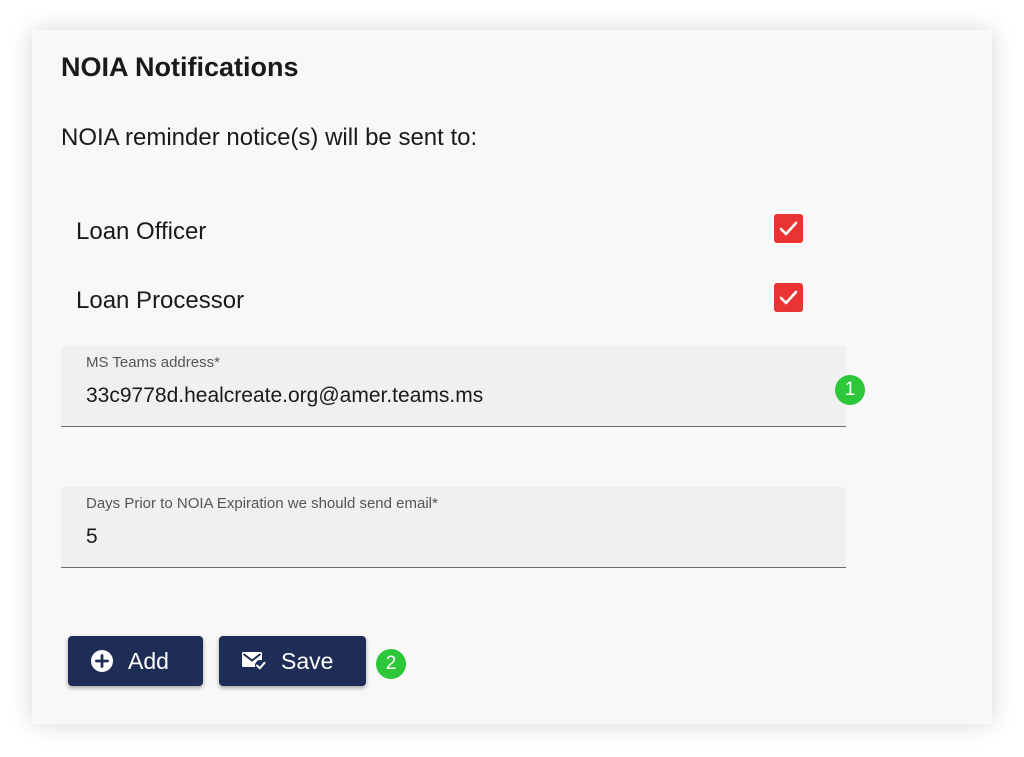 The height and width of the screenshot is (757, 1024). What do you see at coordinates (102, 661) in the screenshot?
I see `plus-circle-icon` at bounding box center [102, 661].